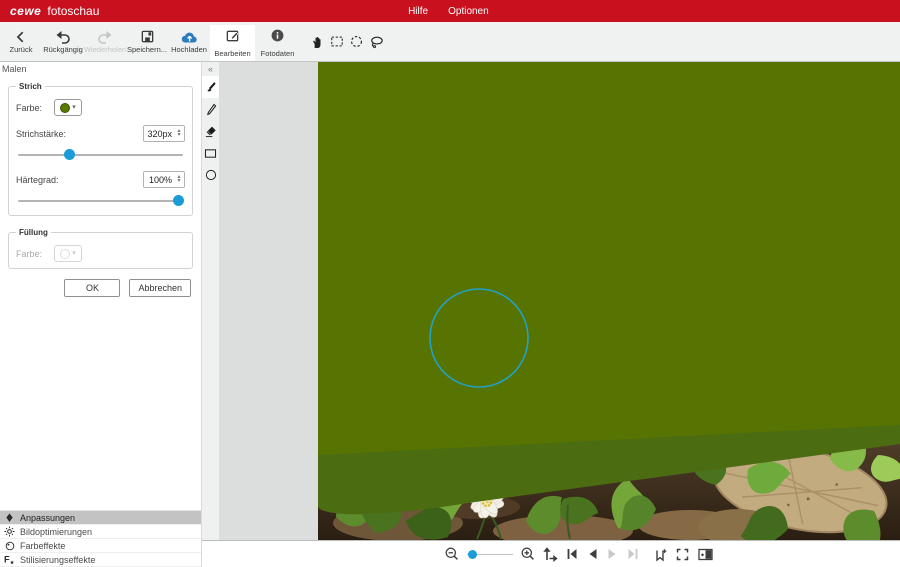  Describe the element at coordinates (41, 133) in the screenshot. I see `stroke-width-label: Strichstärke:` at that location.